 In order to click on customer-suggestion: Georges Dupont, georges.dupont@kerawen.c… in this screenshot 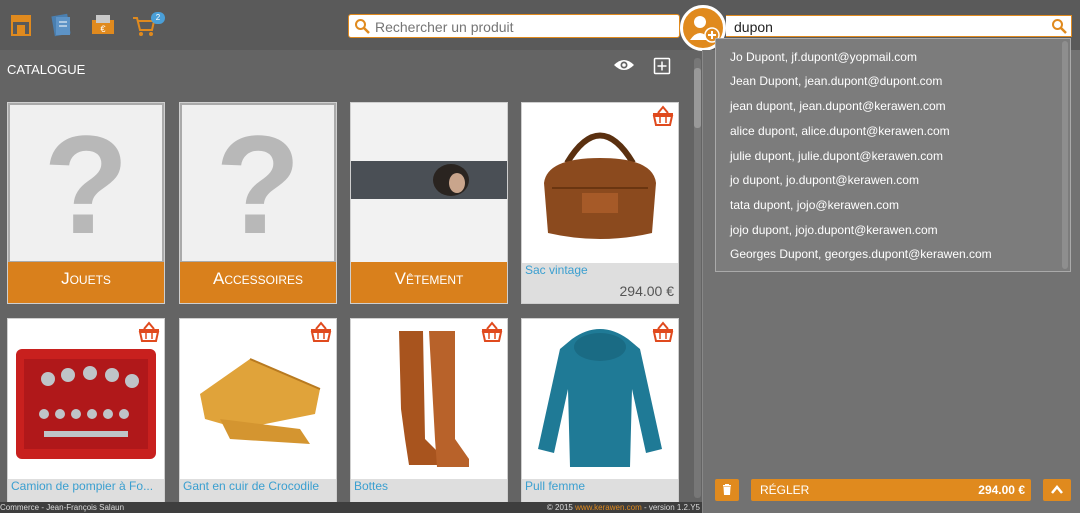, I will do `click(861, 254)`.